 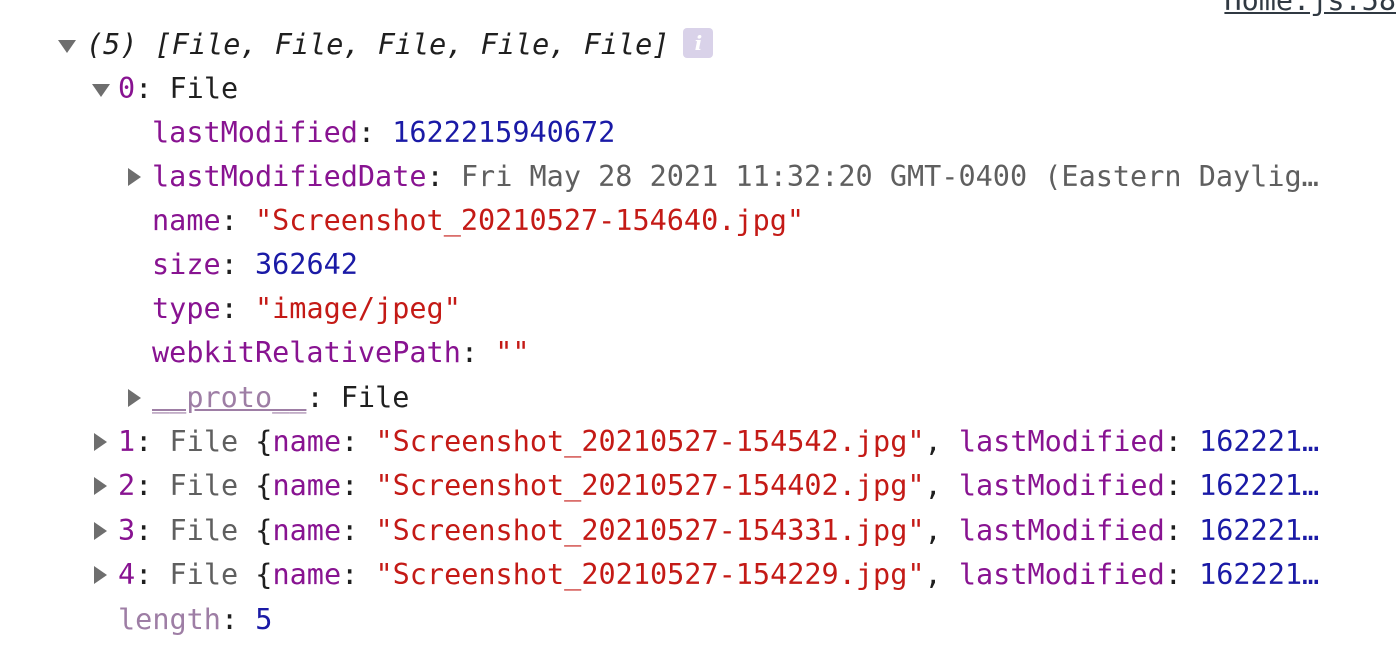 I want to click on prop-key: size, so click(x=186, y=264).